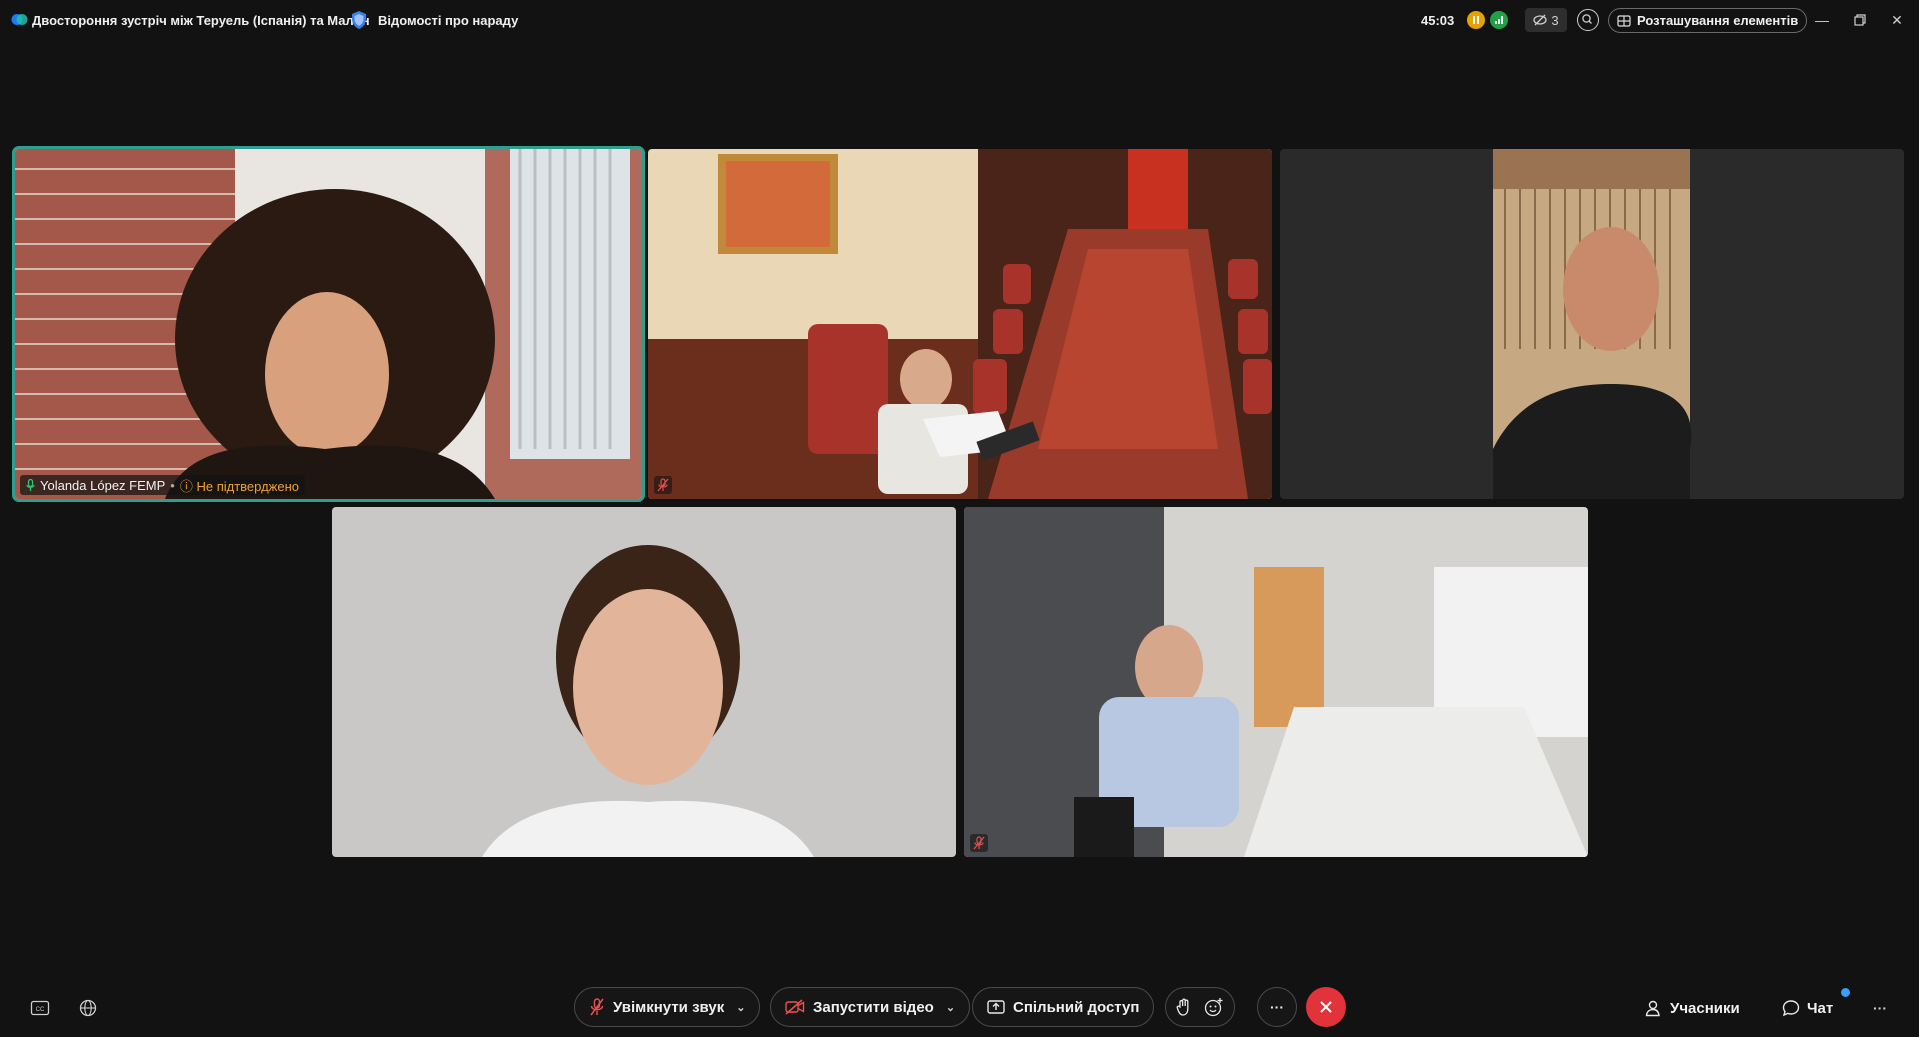 Image resolution: width=1919 pixels, height=1037 pixels. I want to click on chat-button: Чат, so click(1807, 1008).